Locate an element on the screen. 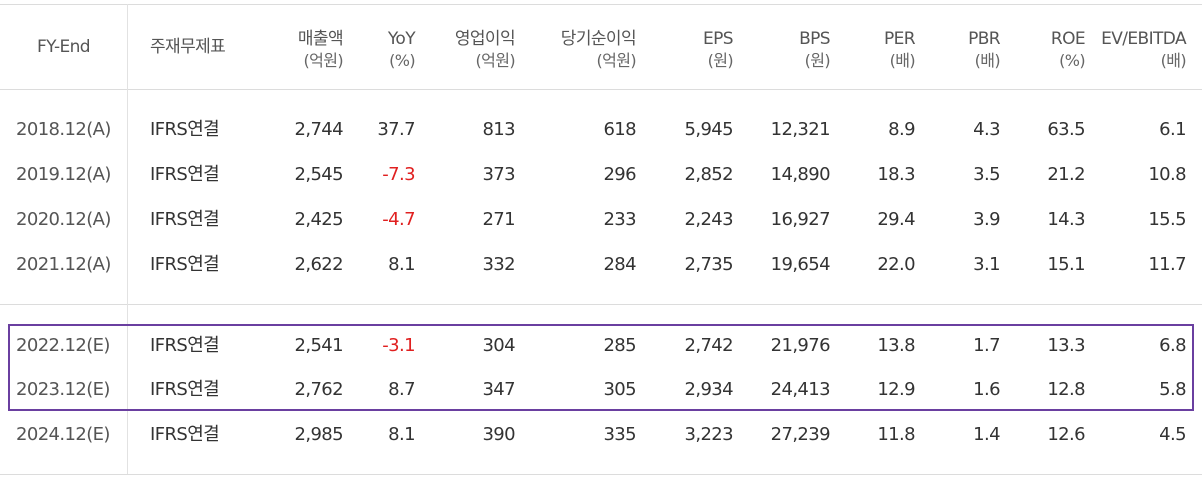  cell-roe: 63.5 is located at coordinates (1066, 129).